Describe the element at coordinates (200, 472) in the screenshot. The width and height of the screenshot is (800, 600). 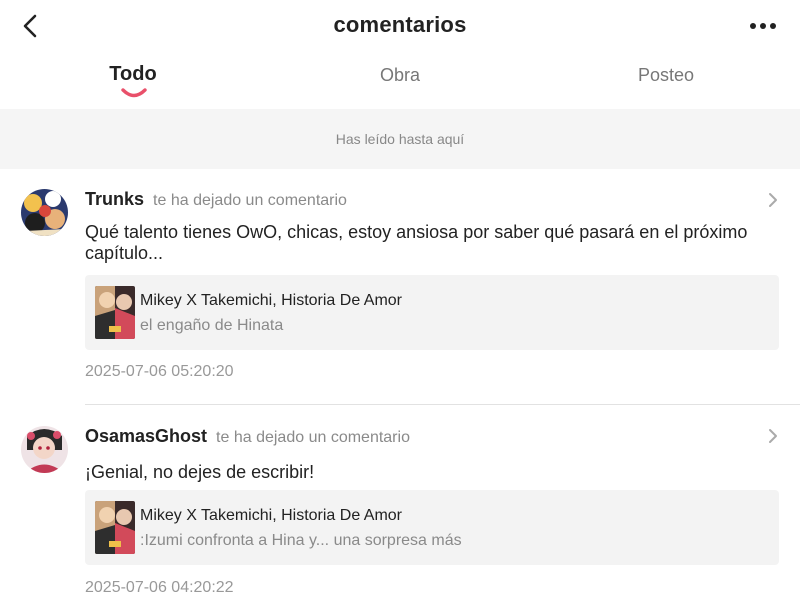
I see `comment-text: ¡Genial, no dejes de escribir!` at that location.